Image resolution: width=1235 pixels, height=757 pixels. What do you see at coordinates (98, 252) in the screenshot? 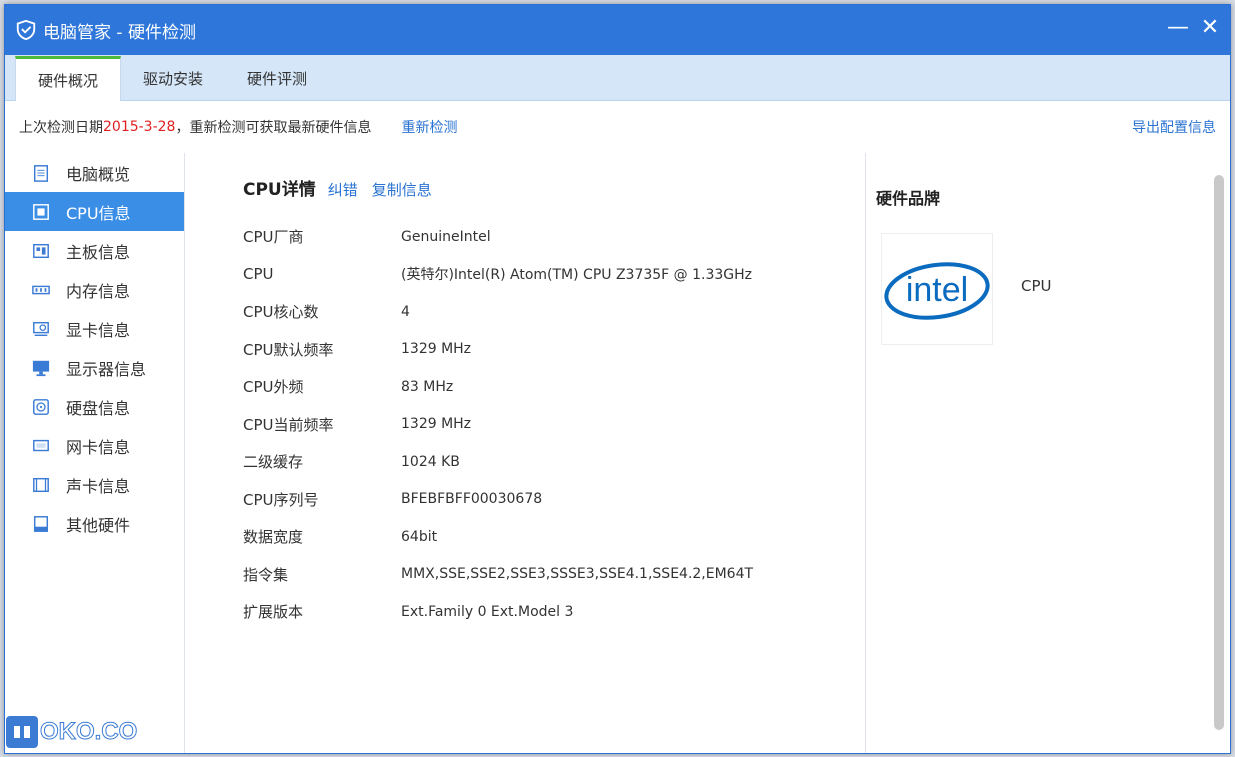
I see `sidebar-item-label: 主板信息` at bounding box center [98, 252].